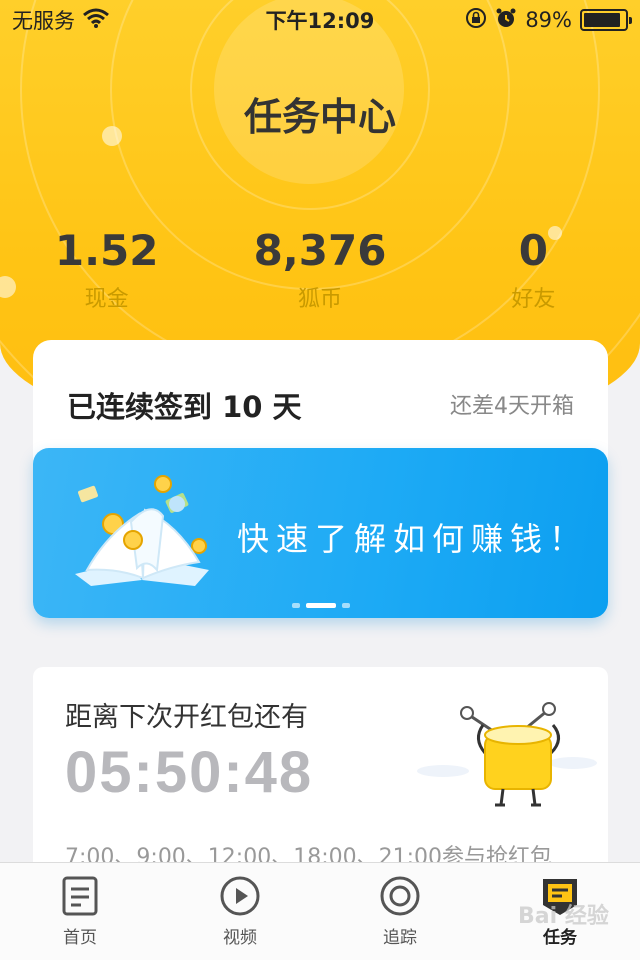  What do you see at coordinates (319, 117) in the screenshot?
I see `page-title: 任务中心` at bounding box center [319, 117].